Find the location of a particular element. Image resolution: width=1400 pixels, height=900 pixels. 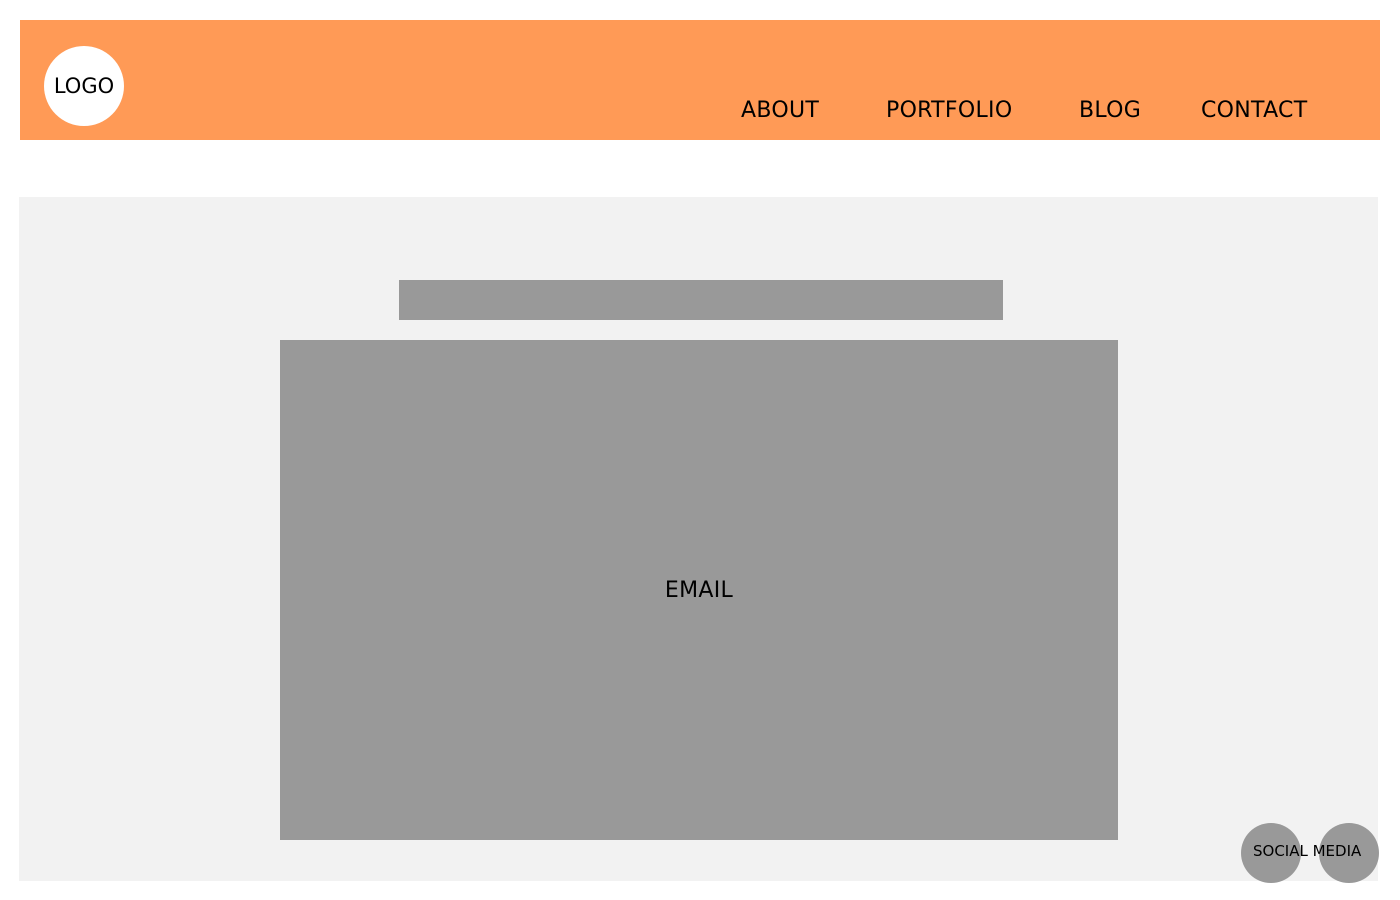

logo-label: LOGO is located at coordinates (84, 86).